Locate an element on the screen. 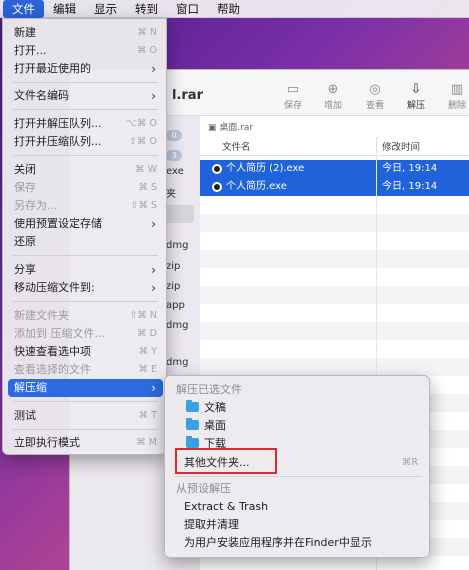  menu-item-extract: 解压缩 › is located at coordinates (85, 388).